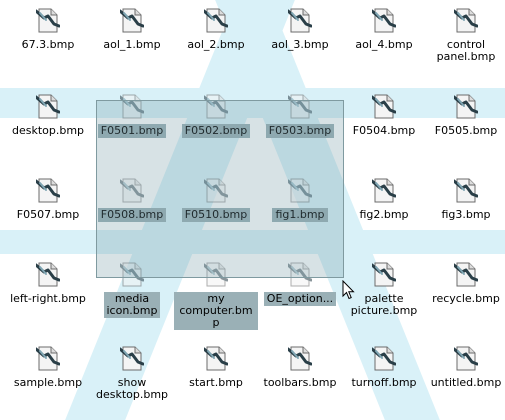  What do you see at coordinates (48, 298) in the screenshot?
I see `file-label: left-right.bmp` at bounding box center [48, 298].